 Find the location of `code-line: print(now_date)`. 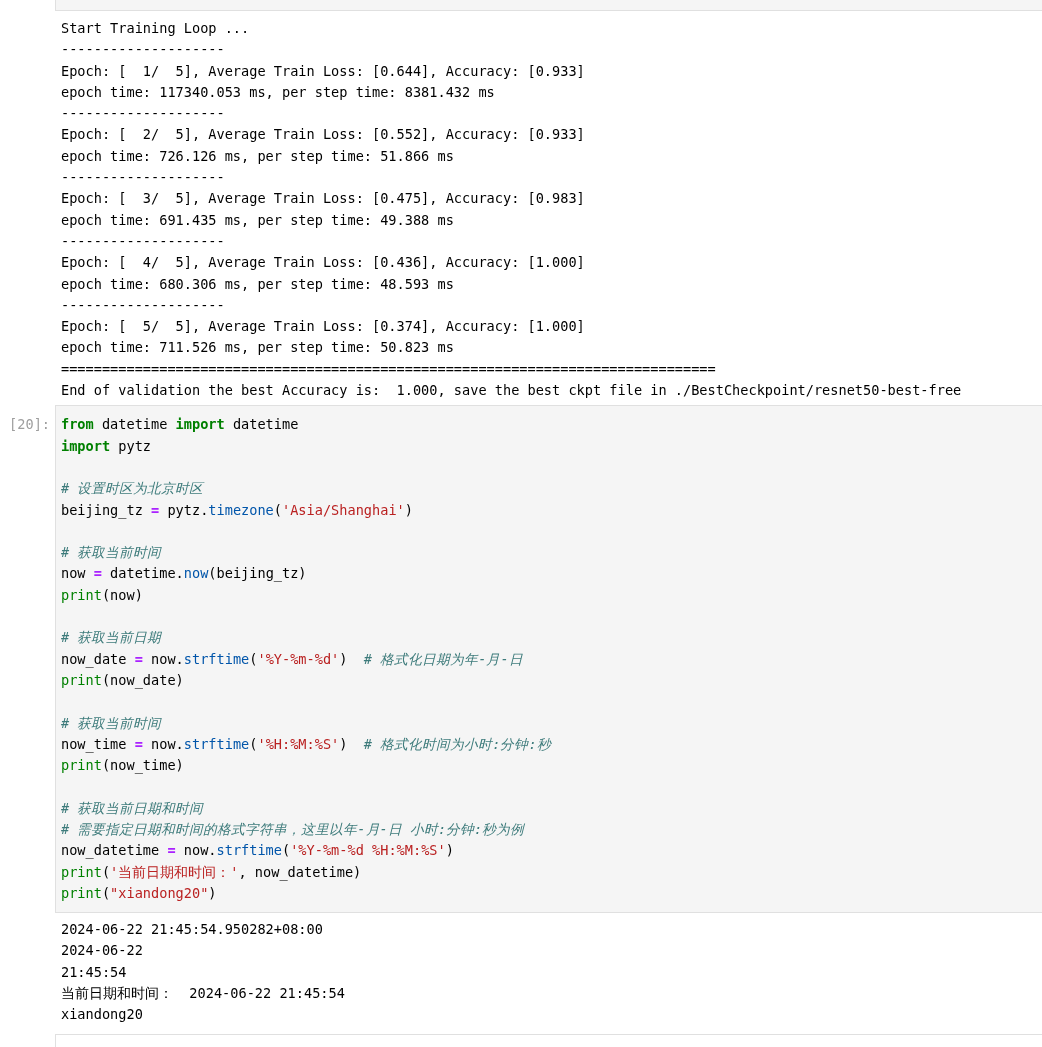

code-line: print(now_date) is located at coordinates (123, 680).